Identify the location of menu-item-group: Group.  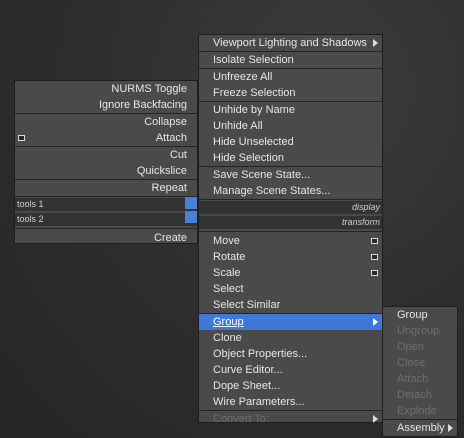
(290, 322).